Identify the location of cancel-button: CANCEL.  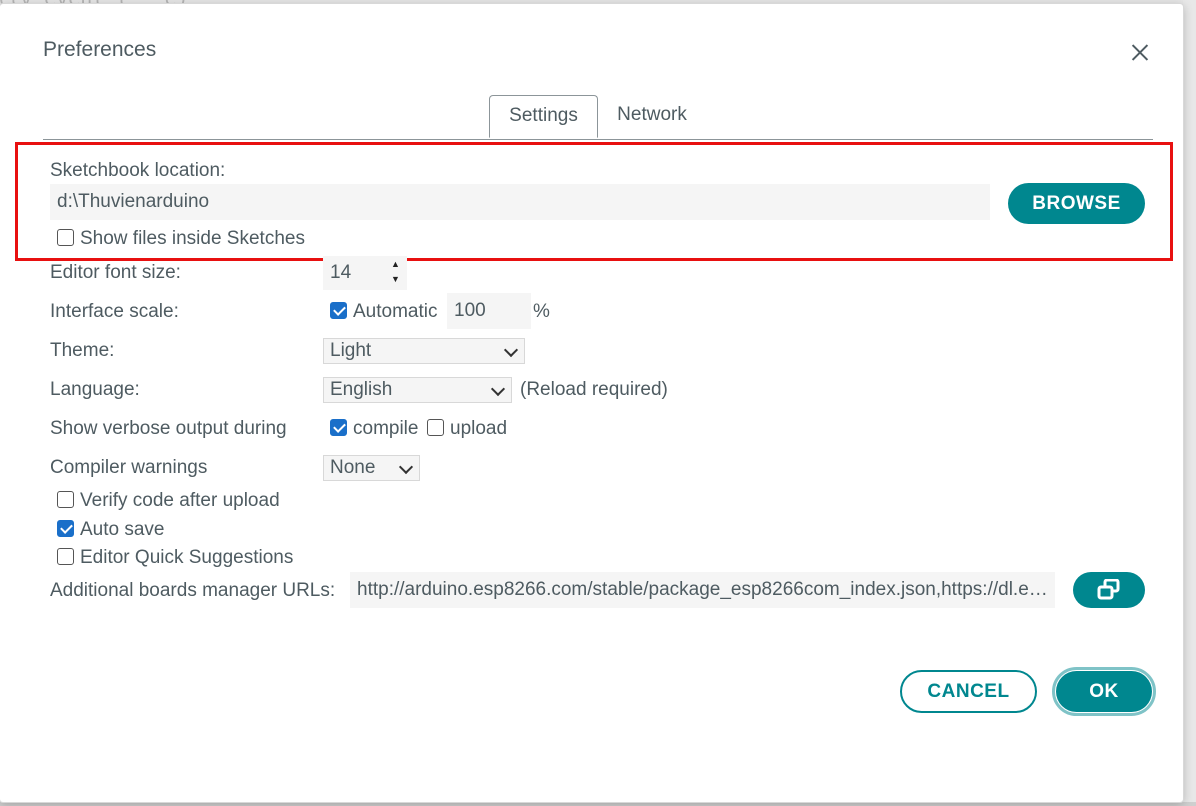
(968, 691).